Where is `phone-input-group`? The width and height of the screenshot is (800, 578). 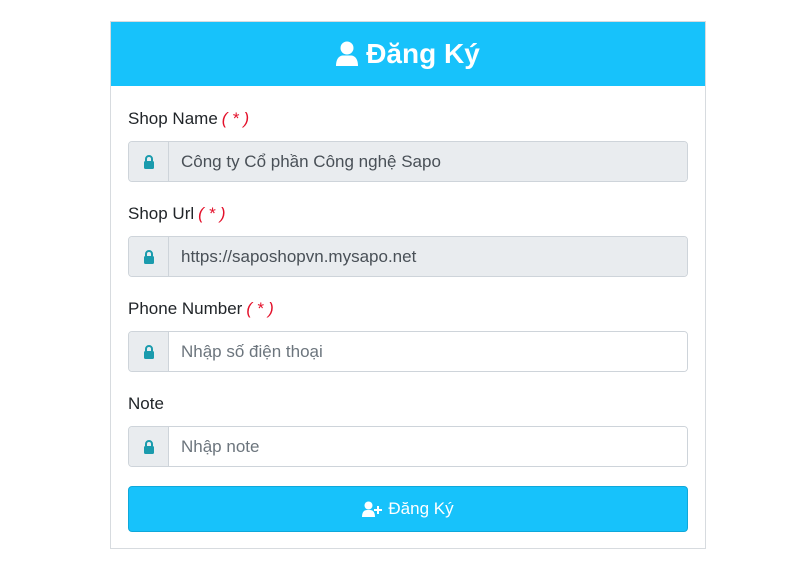
phone-input-group is located at coordinates (408, 351).